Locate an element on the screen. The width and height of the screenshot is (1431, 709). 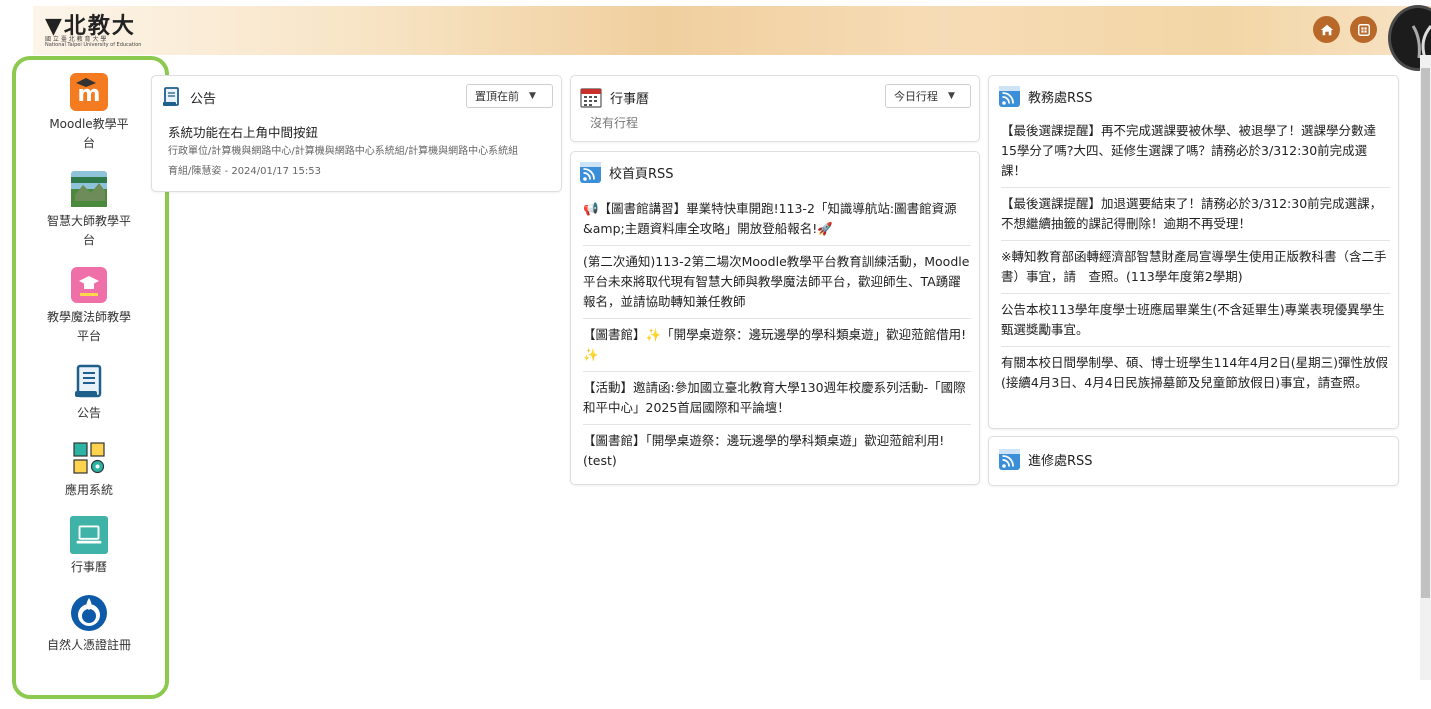
top-header is located at coordinates (732, 30).